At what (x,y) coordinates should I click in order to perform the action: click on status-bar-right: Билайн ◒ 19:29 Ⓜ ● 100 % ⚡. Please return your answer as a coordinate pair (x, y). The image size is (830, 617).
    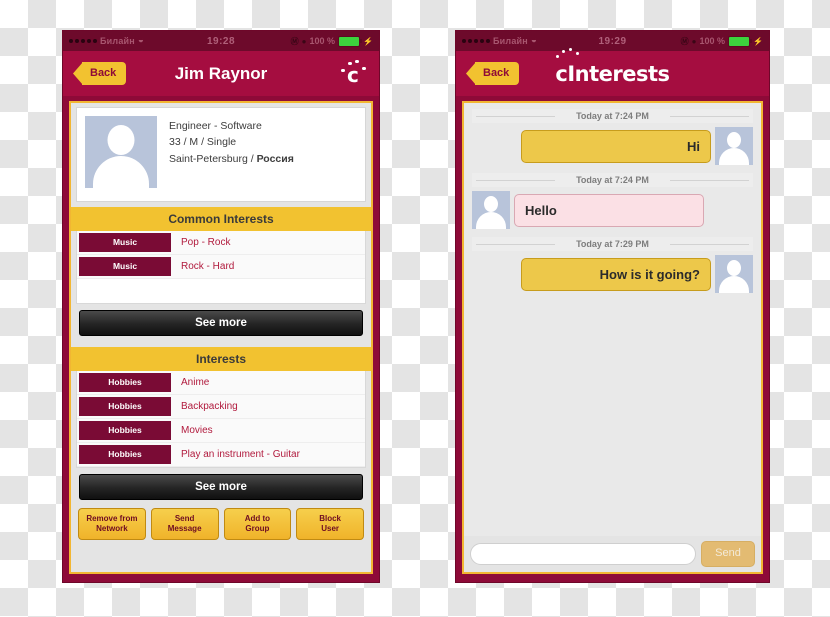
    Looking at the image, I should click on (612, 41).